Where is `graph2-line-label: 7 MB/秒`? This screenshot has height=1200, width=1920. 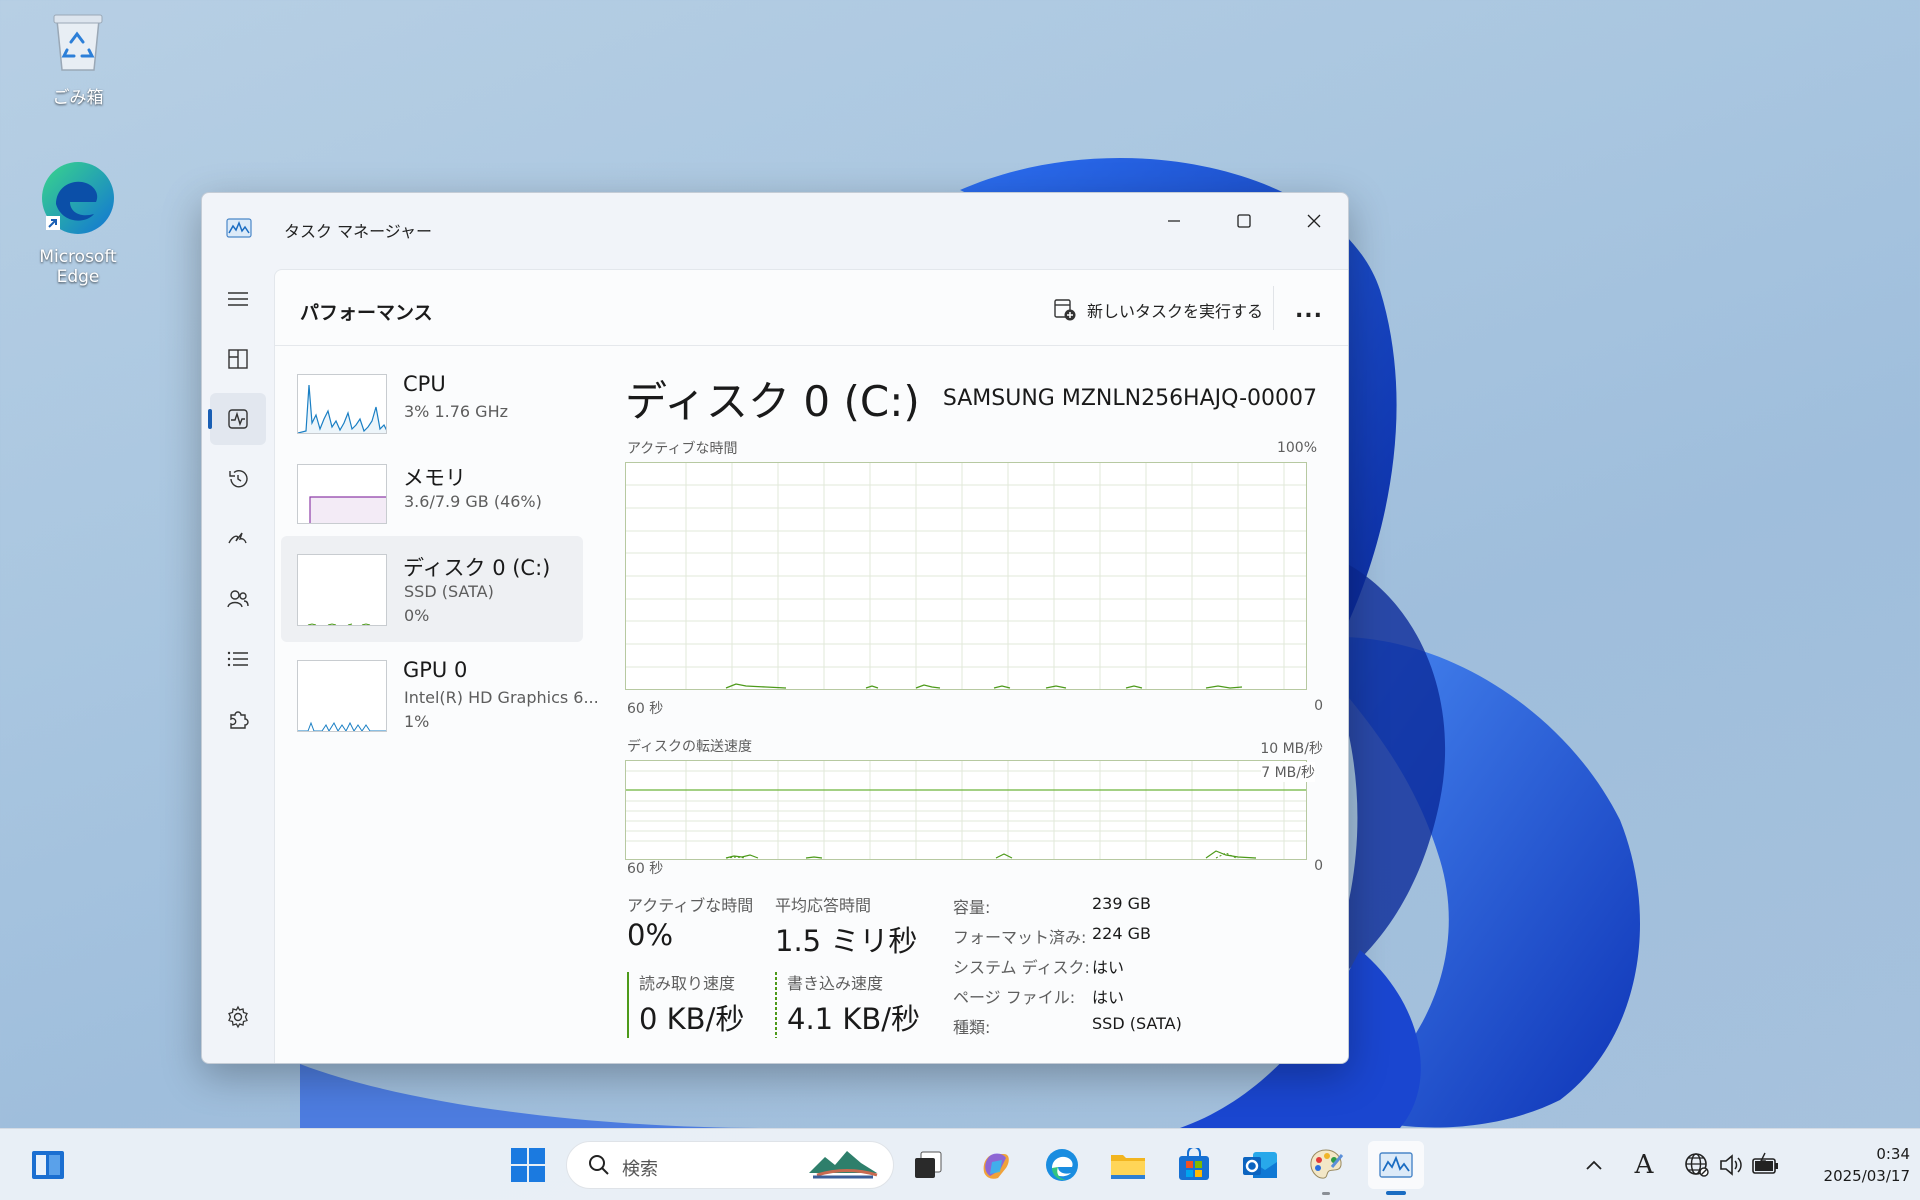
graph2-line-label: 7 MB/秒 is located at coordinates (1288, 772).